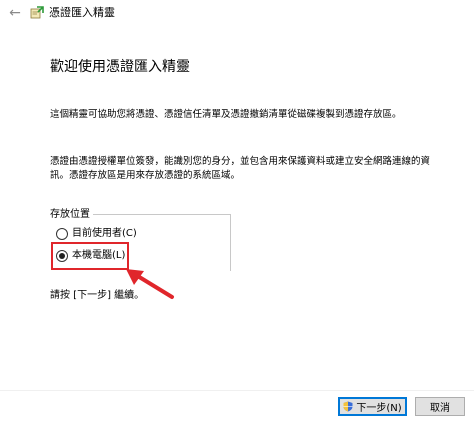 This screenshot has height=422, width=474. What do you see at coordinates (71, 215) in the screenshot?
I see `store-location-label: 存放位置` at bounding box center [71, 215].